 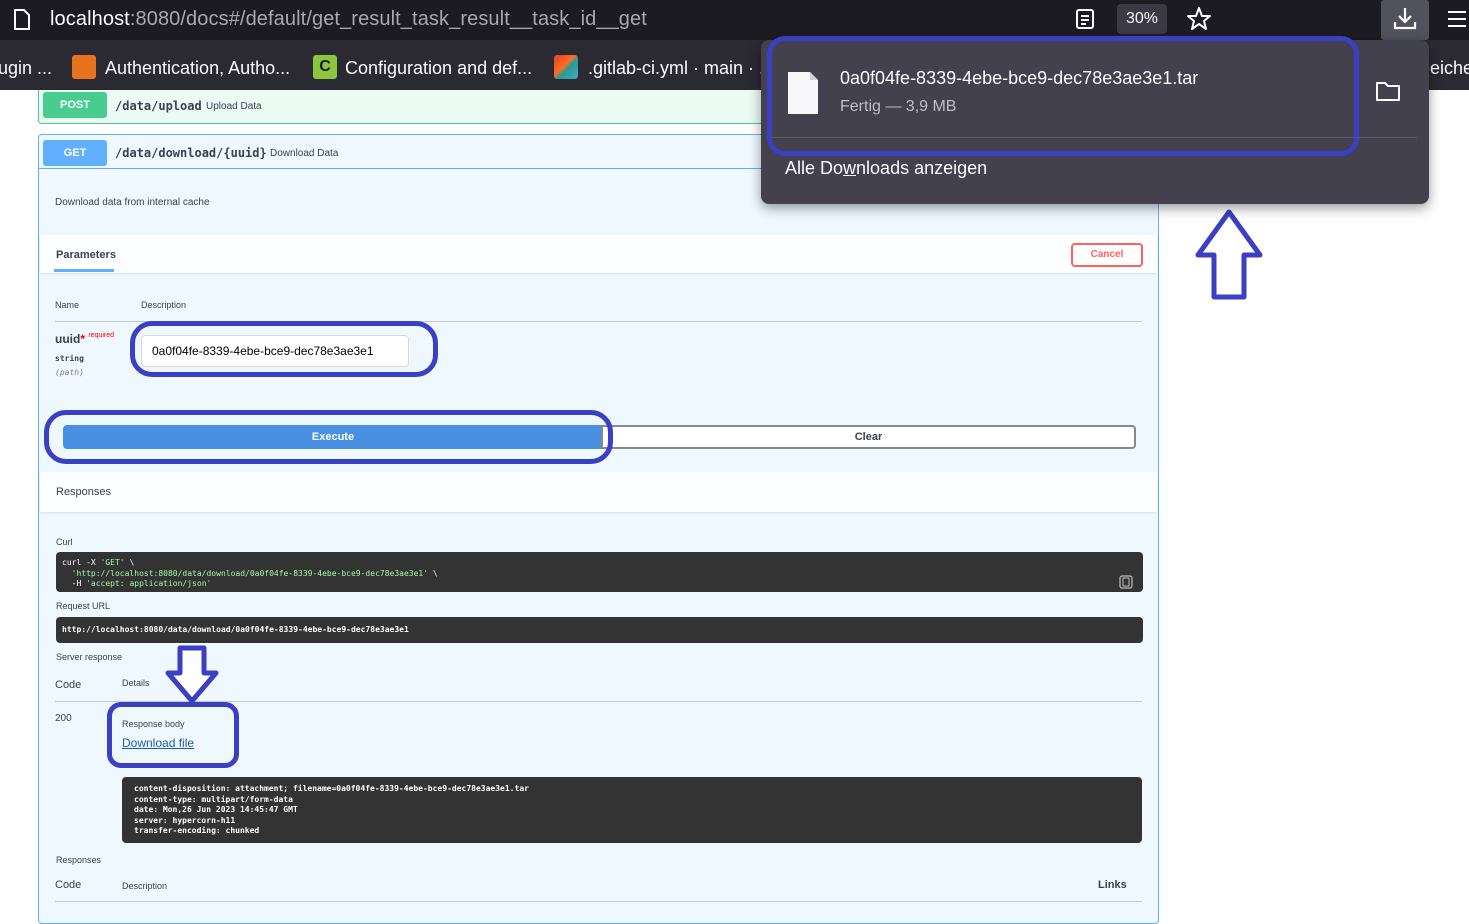 I want to click on show-all-text-2: nloads anzeigen, so click(x=922, y=168).